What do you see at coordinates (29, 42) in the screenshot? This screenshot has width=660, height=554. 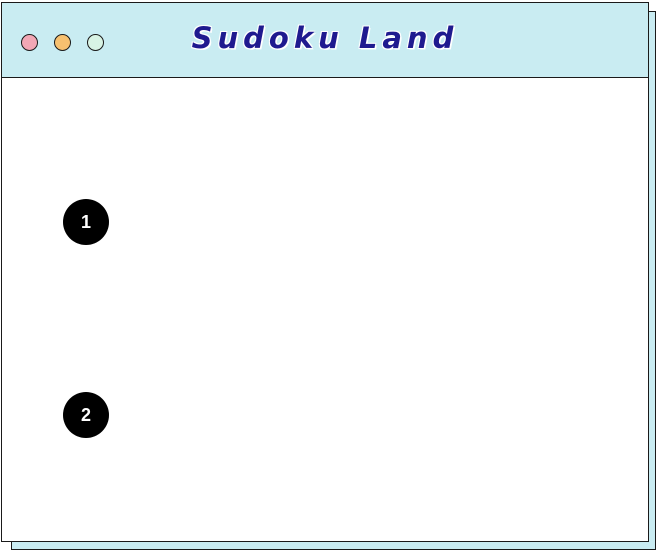 I see `close-window-button` at bounding box center [29, 42].